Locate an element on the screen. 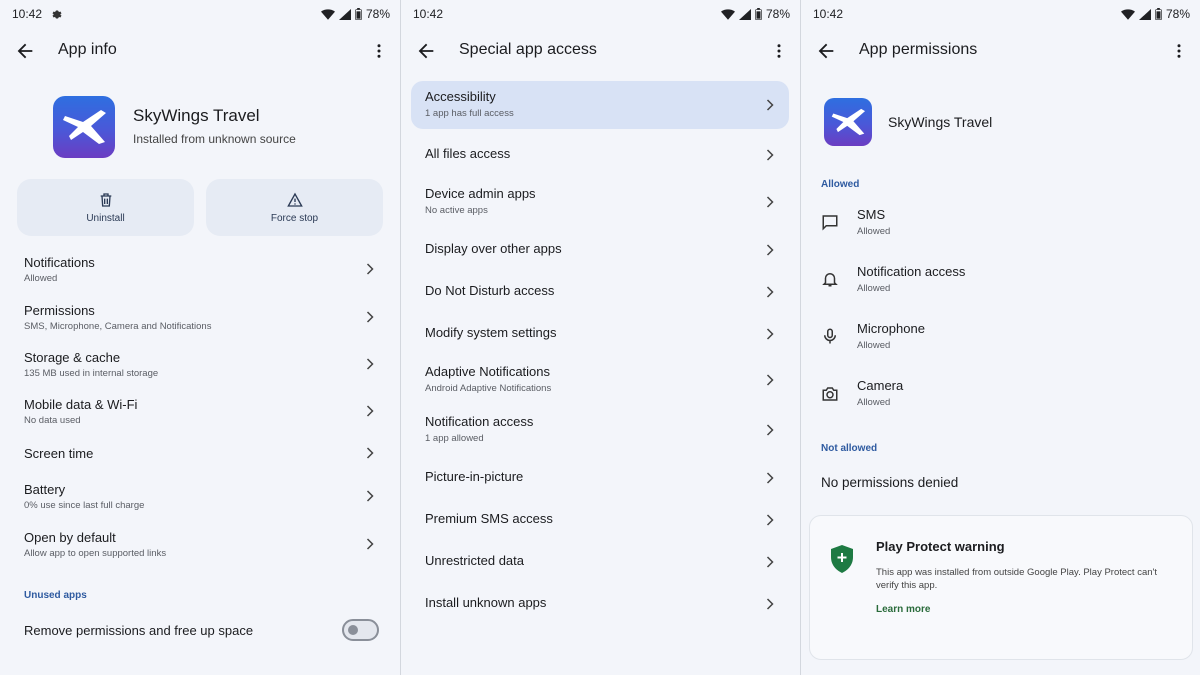 The image size is (1200, 675). row-subtitle: Allowed is located at coordinates (41, 278).